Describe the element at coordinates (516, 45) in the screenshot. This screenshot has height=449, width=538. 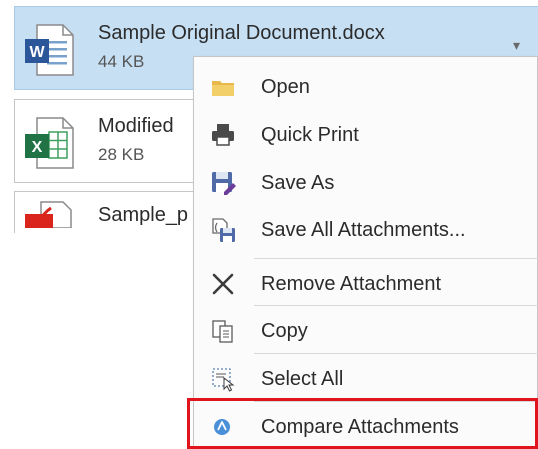
I see `chevron-down-icon: ▾` at that location.